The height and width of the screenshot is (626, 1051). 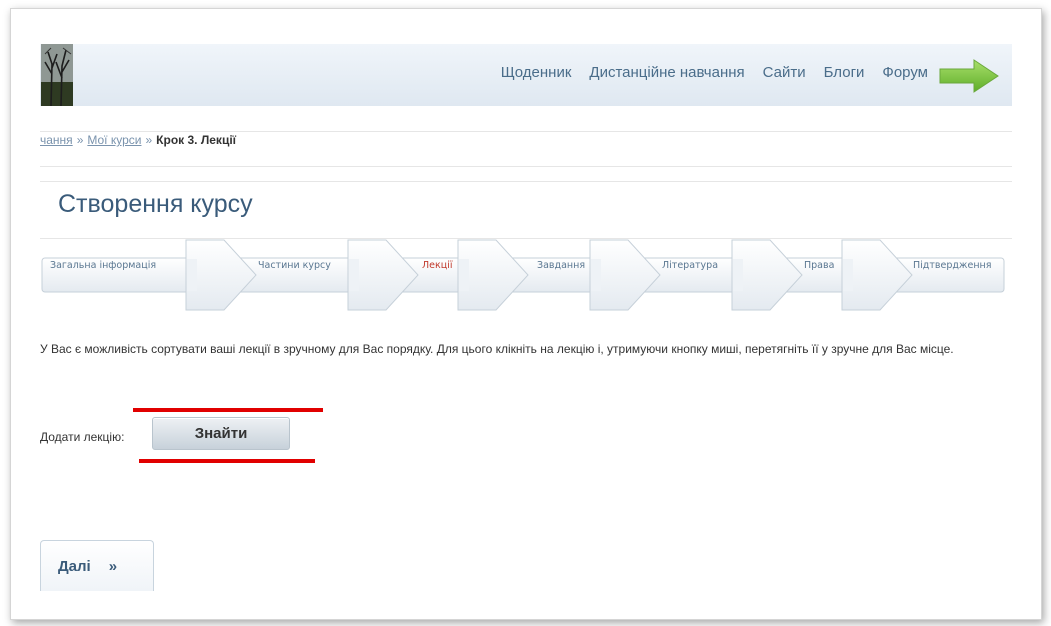 I want to click on breadcrumb-link-my-courses: Мої курси, so click(x=114, y=140).